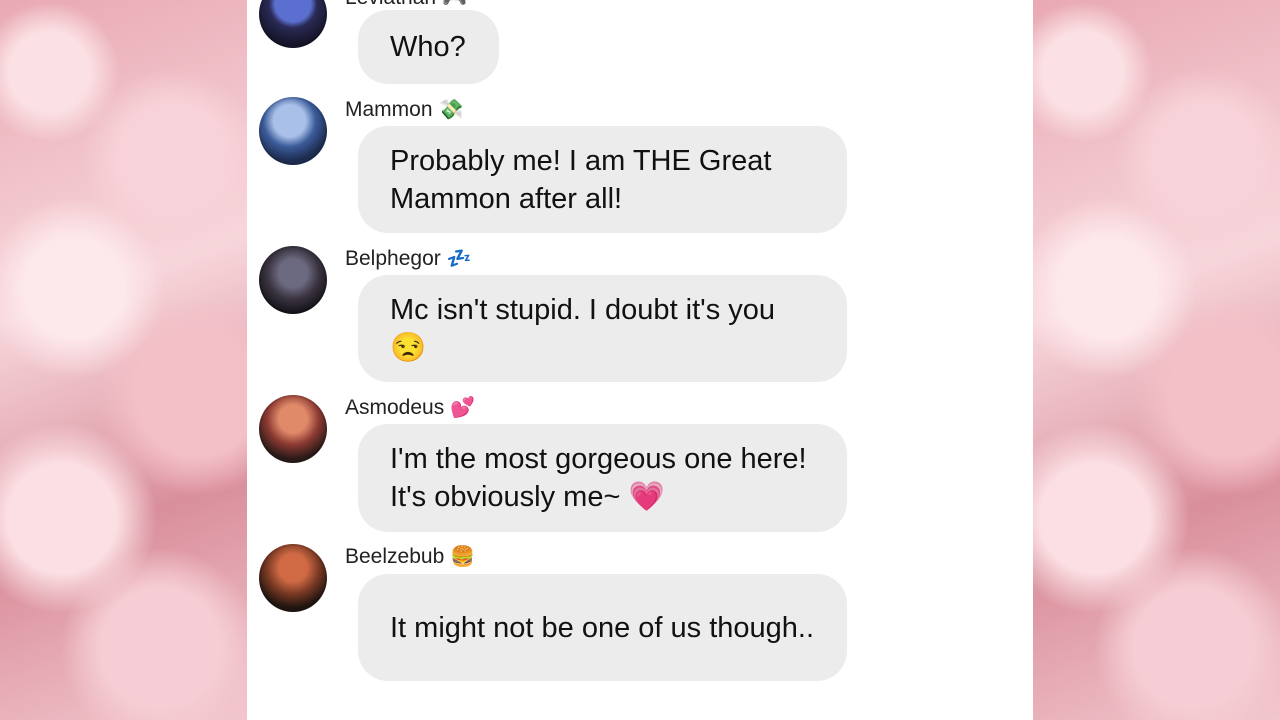 This screenshot has height=720, width=1280. What do you see at coordinates (463, 557) in the screenshot?
I see `hamburger-icon: 🍔` at bounding box center [463, 557].